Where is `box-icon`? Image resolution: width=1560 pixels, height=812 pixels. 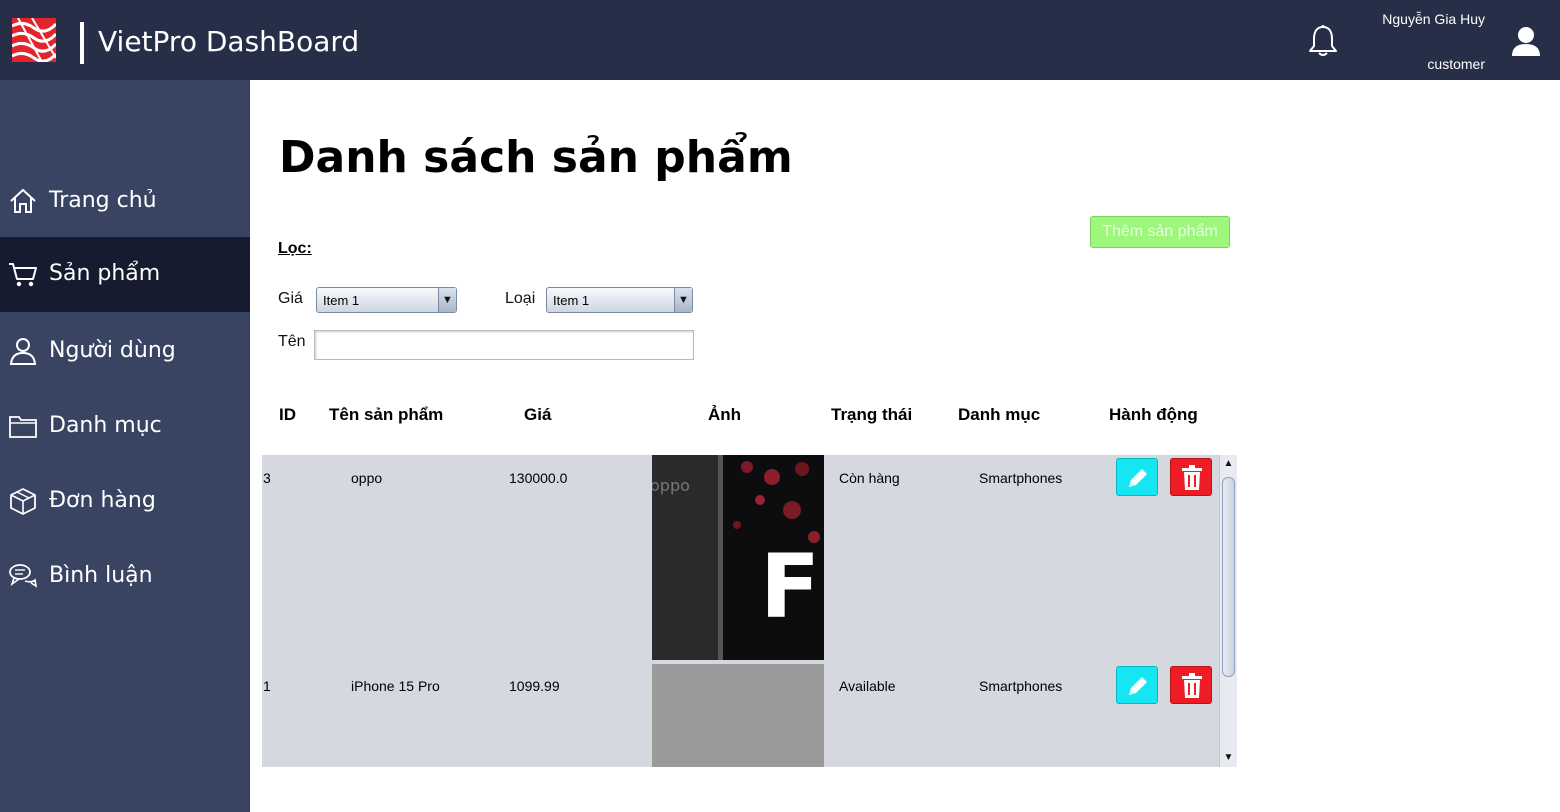
box-icon is located at coordinates (23, 501).